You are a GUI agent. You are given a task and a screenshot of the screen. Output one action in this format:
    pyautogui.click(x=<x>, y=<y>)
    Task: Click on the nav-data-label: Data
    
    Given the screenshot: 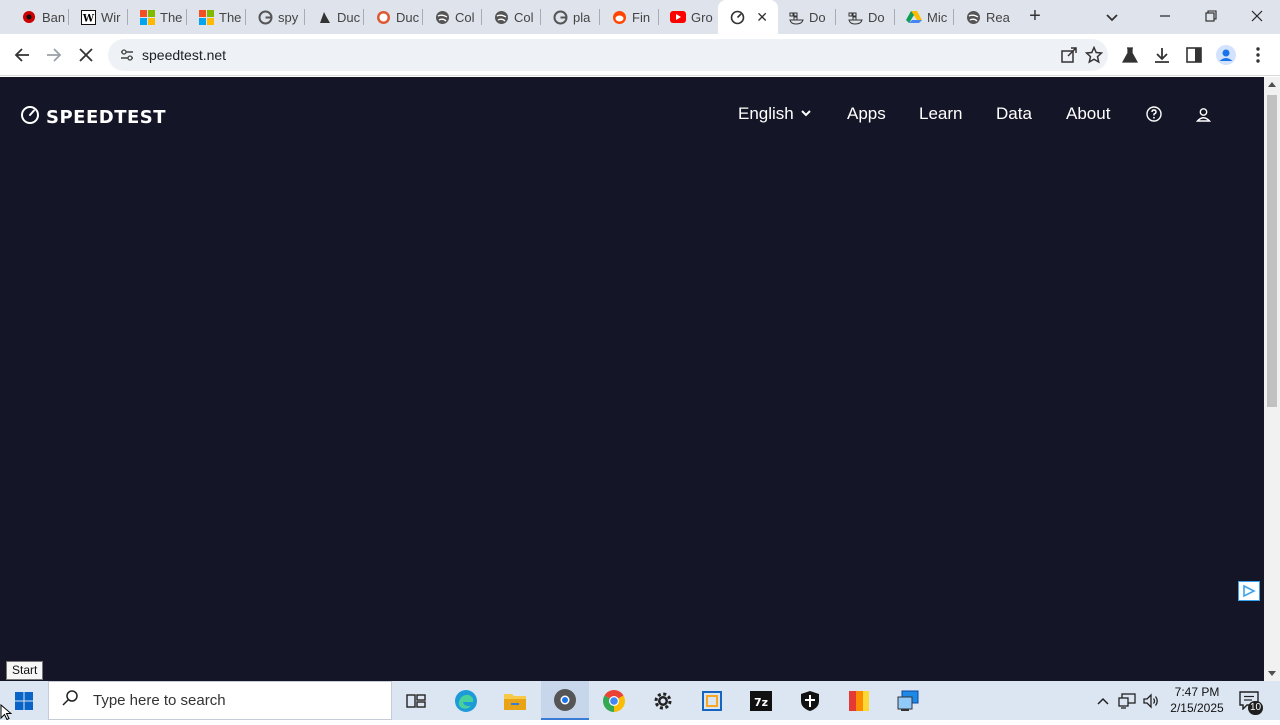 What is the action you would take?
    pyautogui.click(x=1014, y=113)
    